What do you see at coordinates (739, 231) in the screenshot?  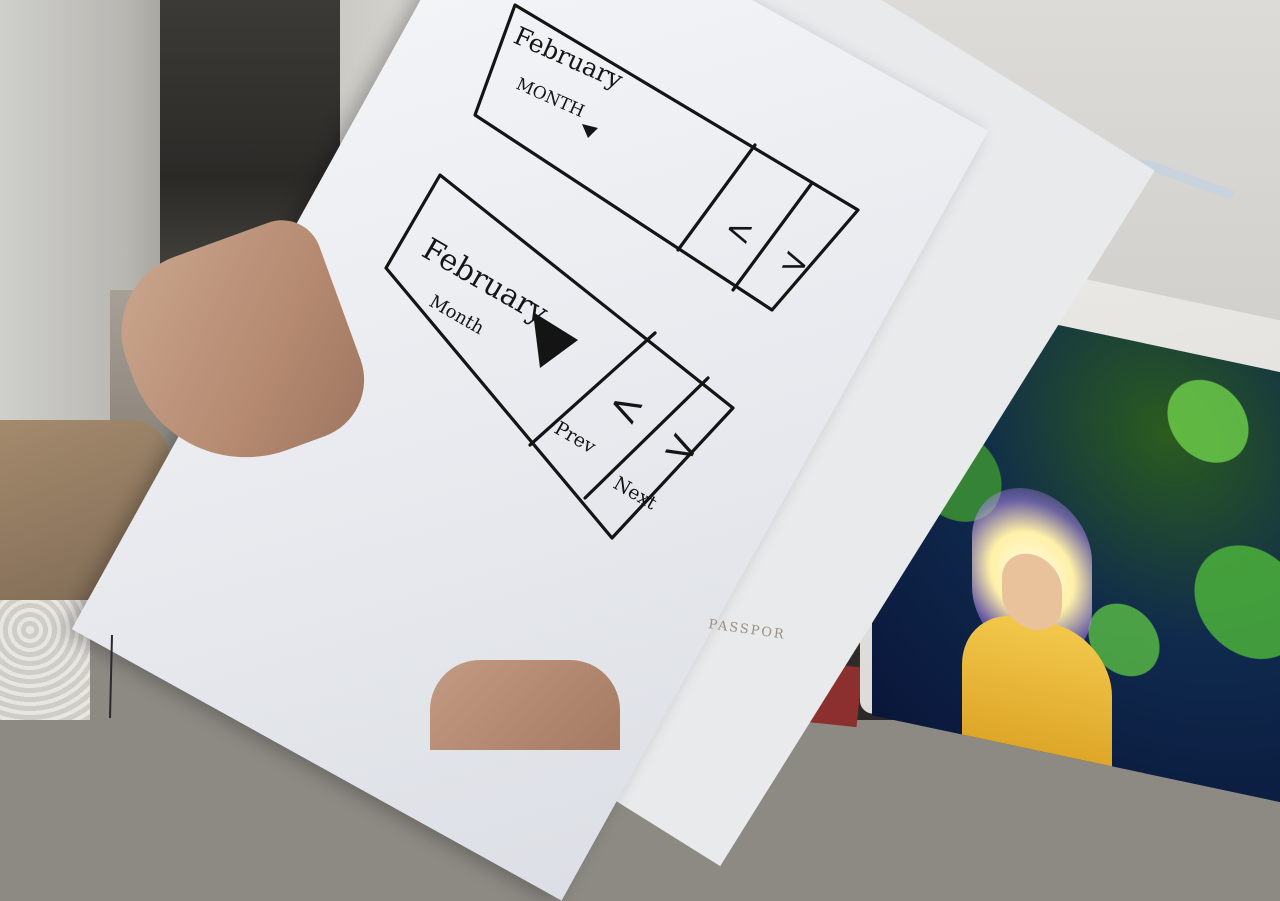 I see `sketch-top-prev-chevron: <` at bounding box center [739, 231].